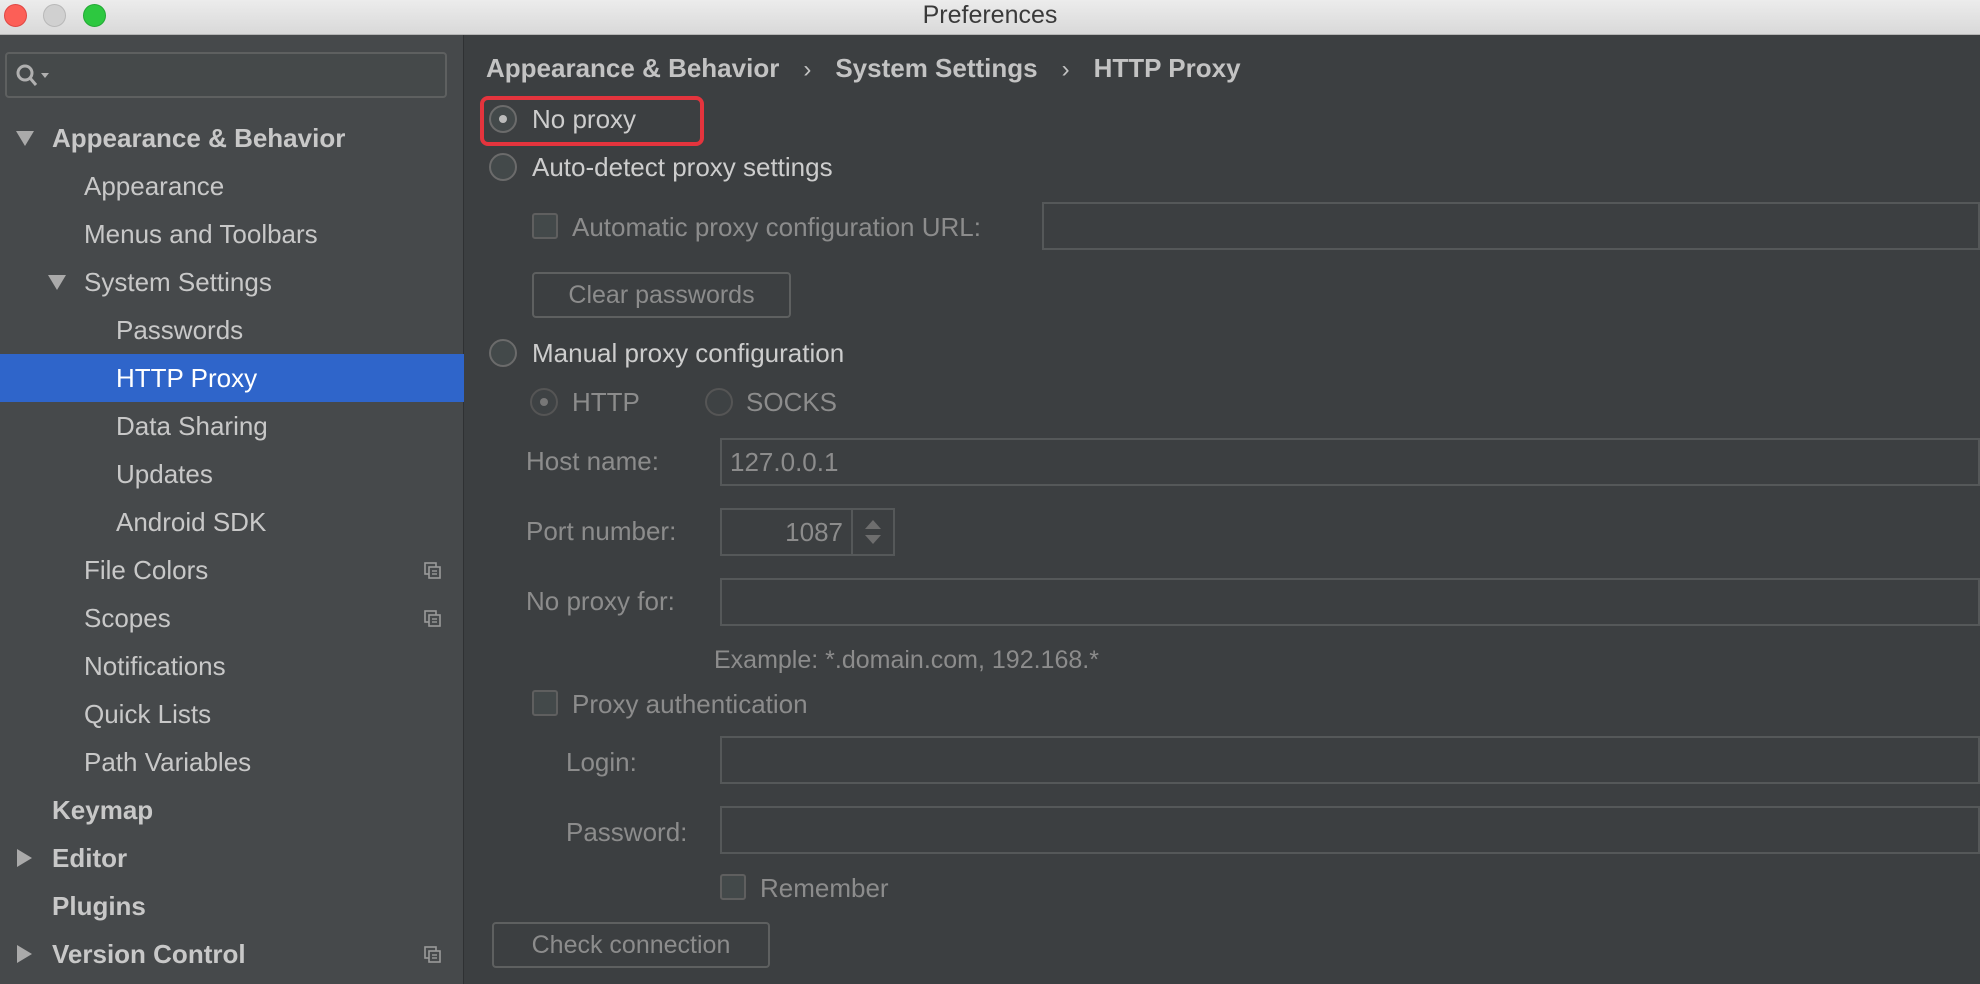 The height and width of the screenshot is (984, 1980). What do you see at coordinates (154, 186) in the screenshot?
I see `sidebar-item-label: Appearance` at bounding box center [154, 186].